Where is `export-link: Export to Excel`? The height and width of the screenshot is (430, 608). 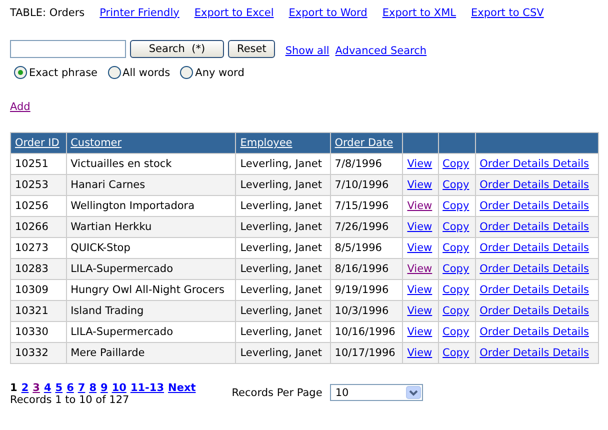
export-link: Export to Excel is located at coordinates (234, 12).